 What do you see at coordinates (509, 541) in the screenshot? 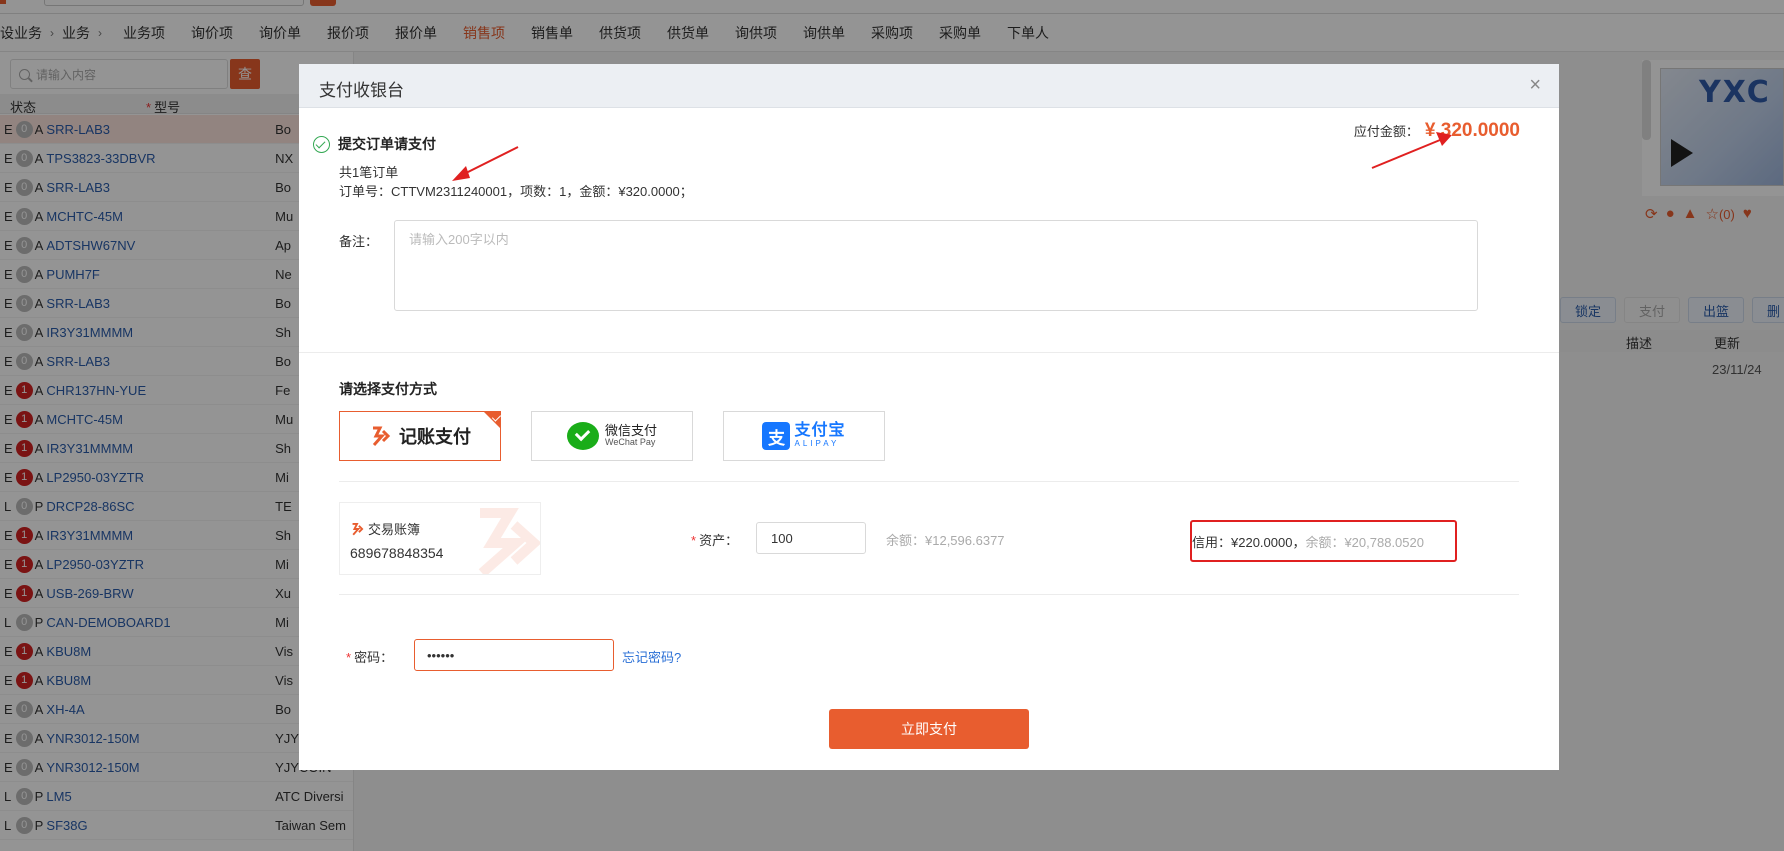
I see `watermark-logo-icon` at bounding box center [509, 541].